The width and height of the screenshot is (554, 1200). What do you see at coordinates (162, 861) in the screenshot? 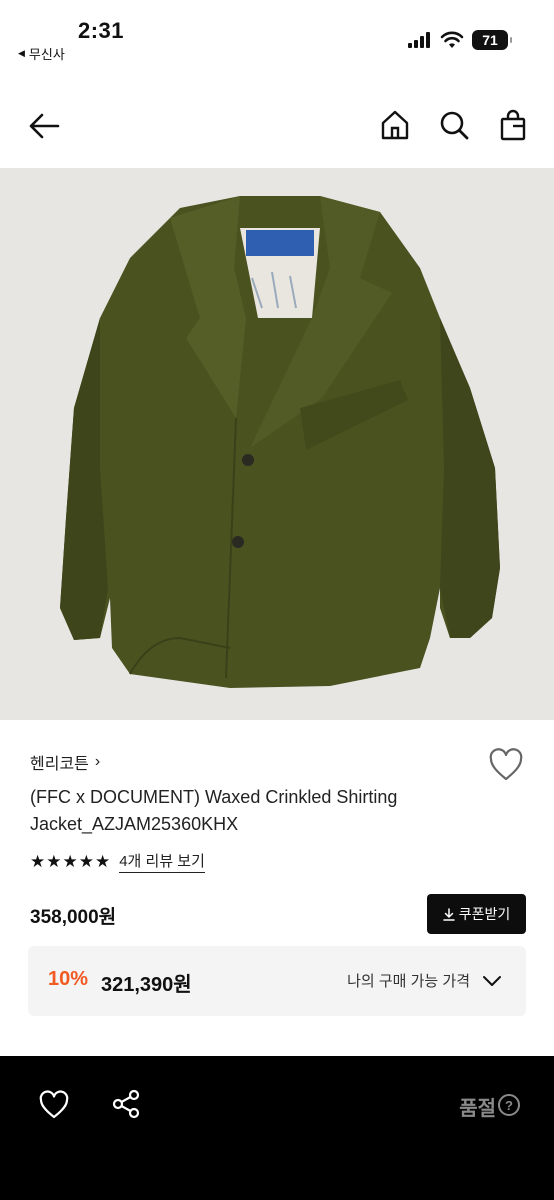
I see `review-link: 4개 리뷰 보기` at bounding box center [162, 861].